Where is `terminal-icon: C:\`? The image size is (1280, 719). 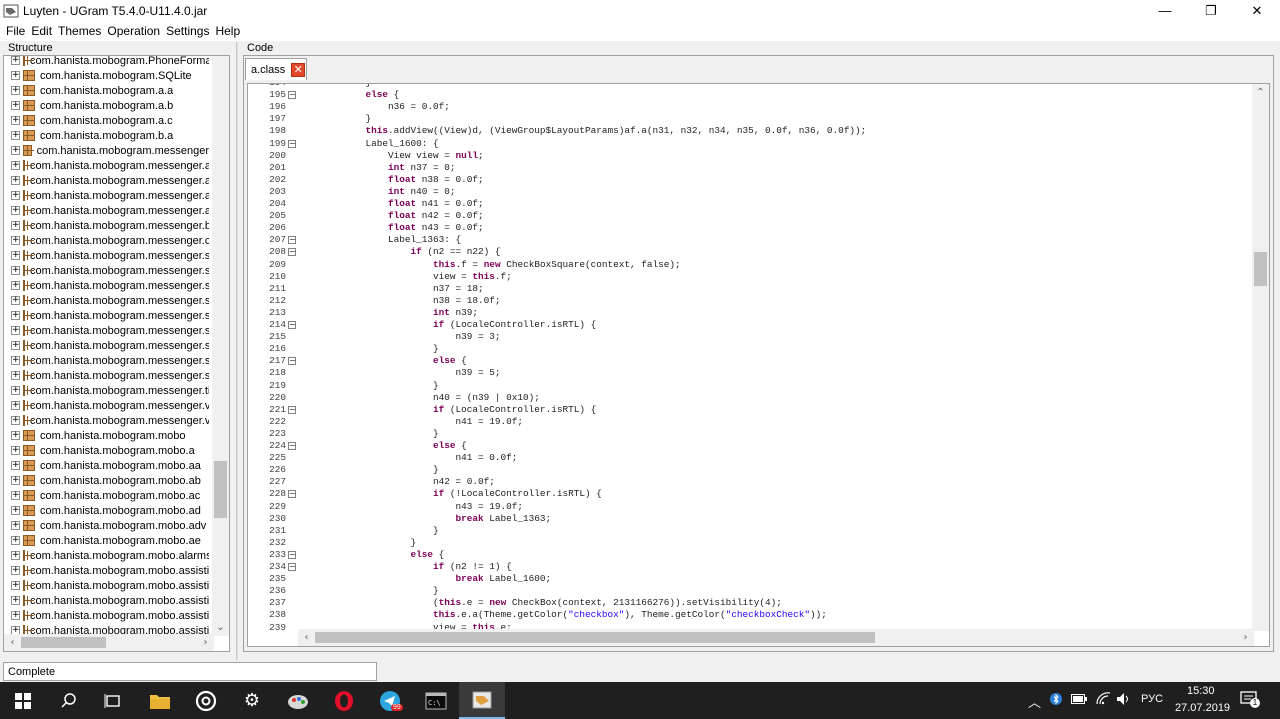
terminal-icon: C:\ is located at coordinates (436, 700).